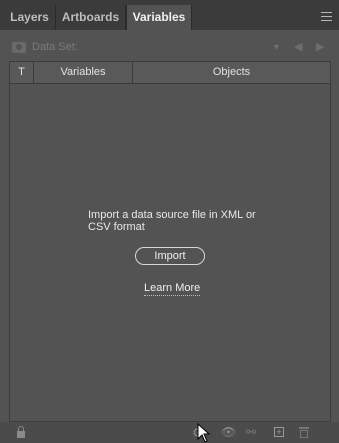 The image size is (339, 443). I want to click on new-variable-icon: +, so click(279, 432).